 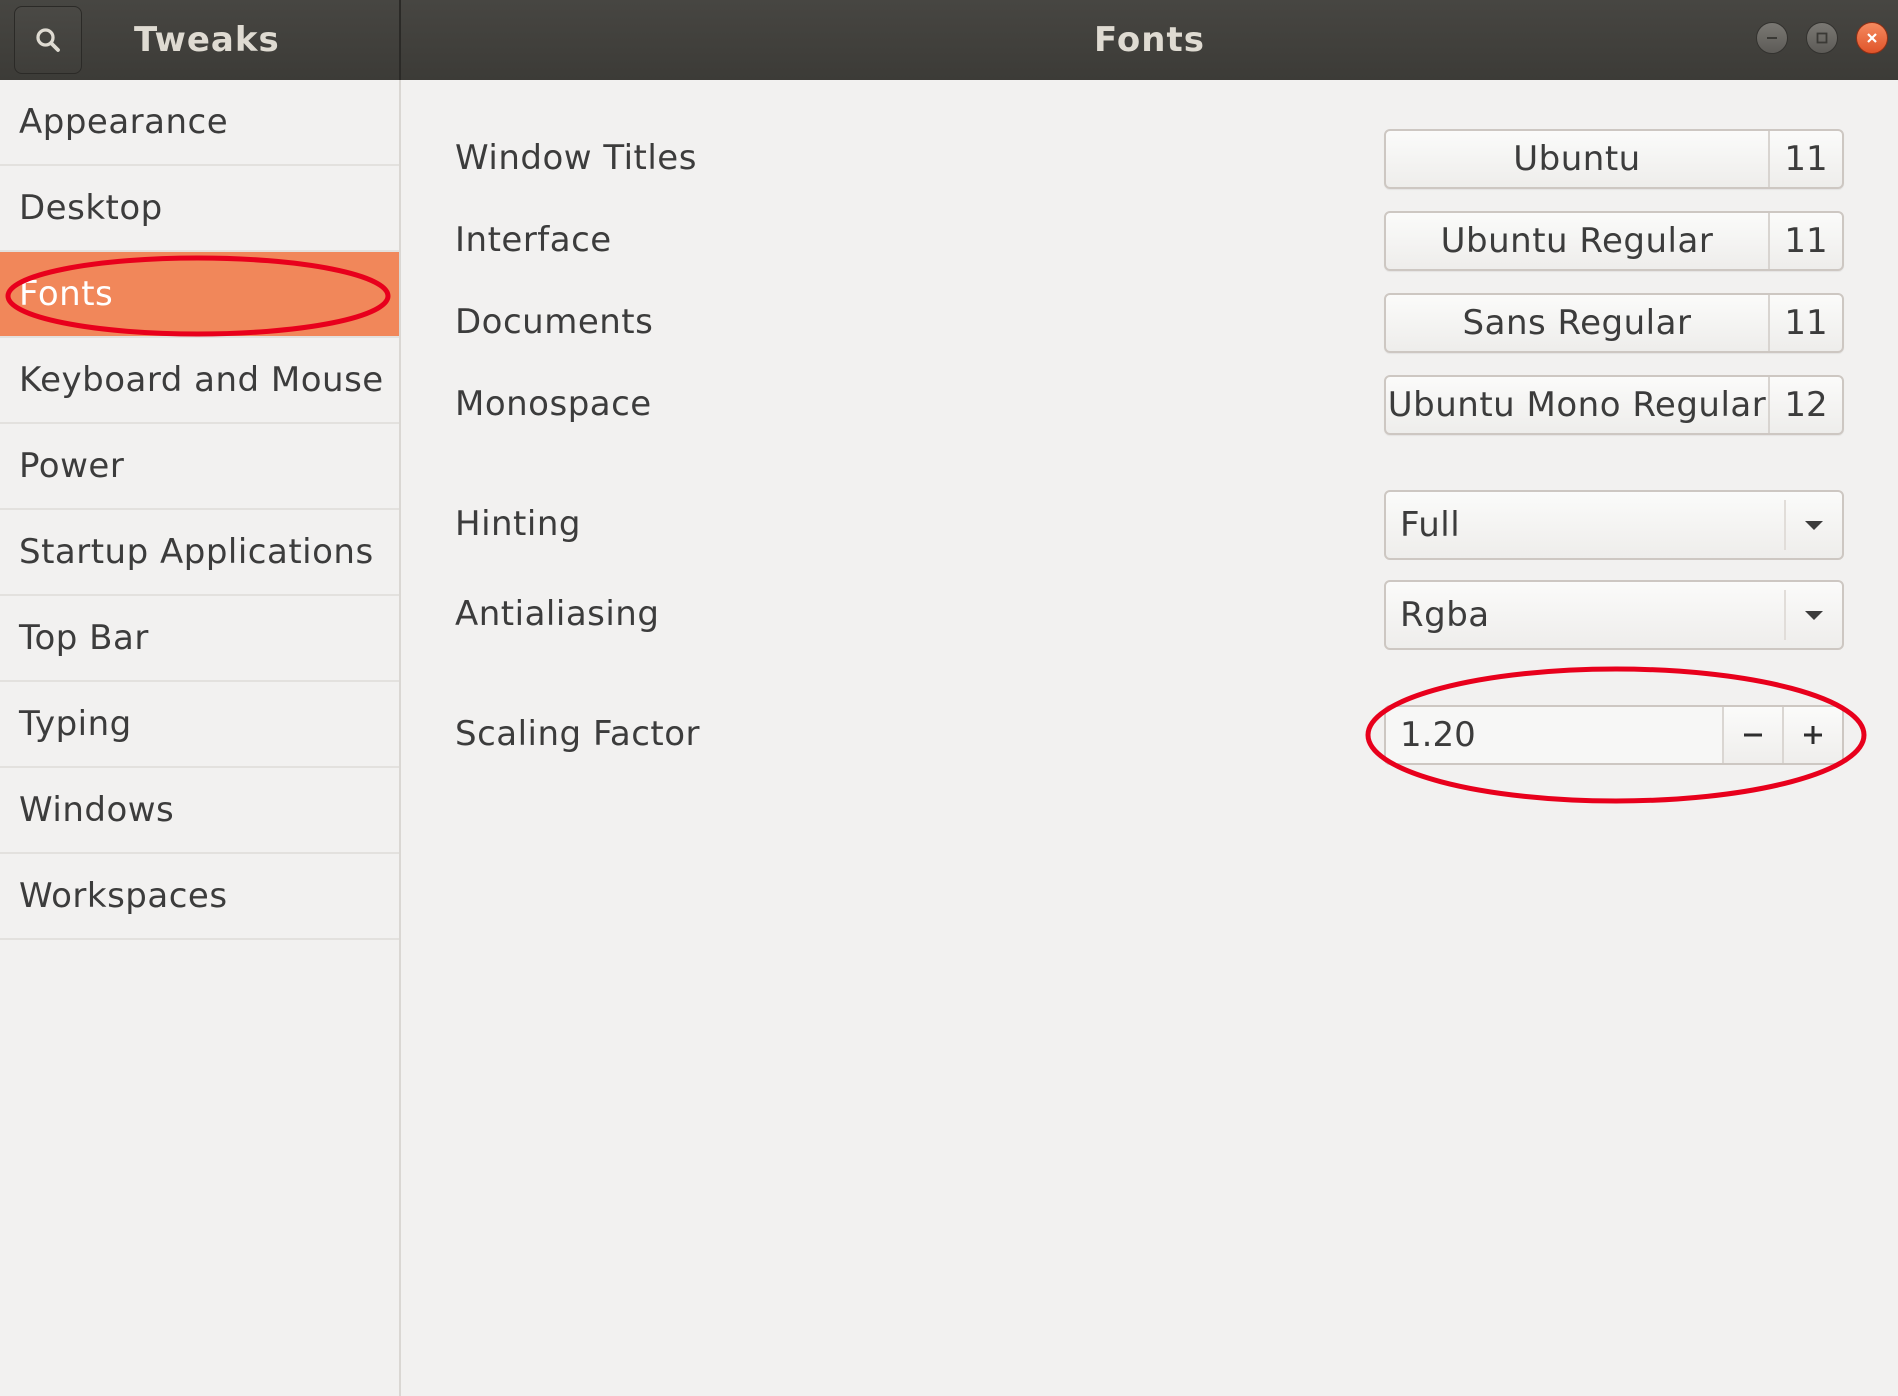 I want to click on sidebar-item-appearance: Appearance, so click(x=199, y=123).